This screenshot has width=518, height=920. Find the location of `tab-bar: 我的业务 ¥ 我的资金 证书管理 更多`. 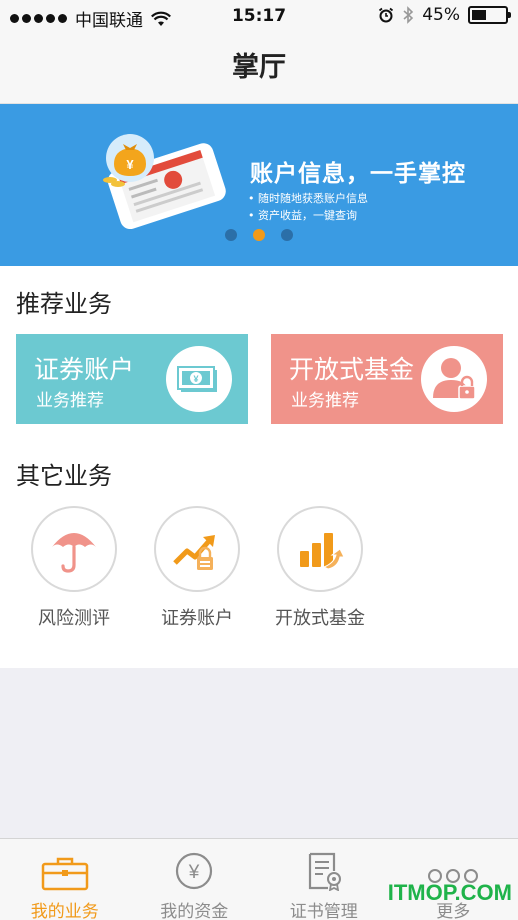

tab-bar: 我的业务 ¥ 我的资金 证书管理 更多 is located at coordinates (259, 879).